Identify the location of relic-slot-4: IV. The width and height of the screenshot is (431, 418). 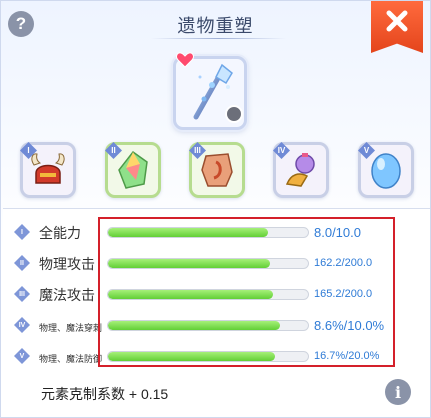
(301, 170).